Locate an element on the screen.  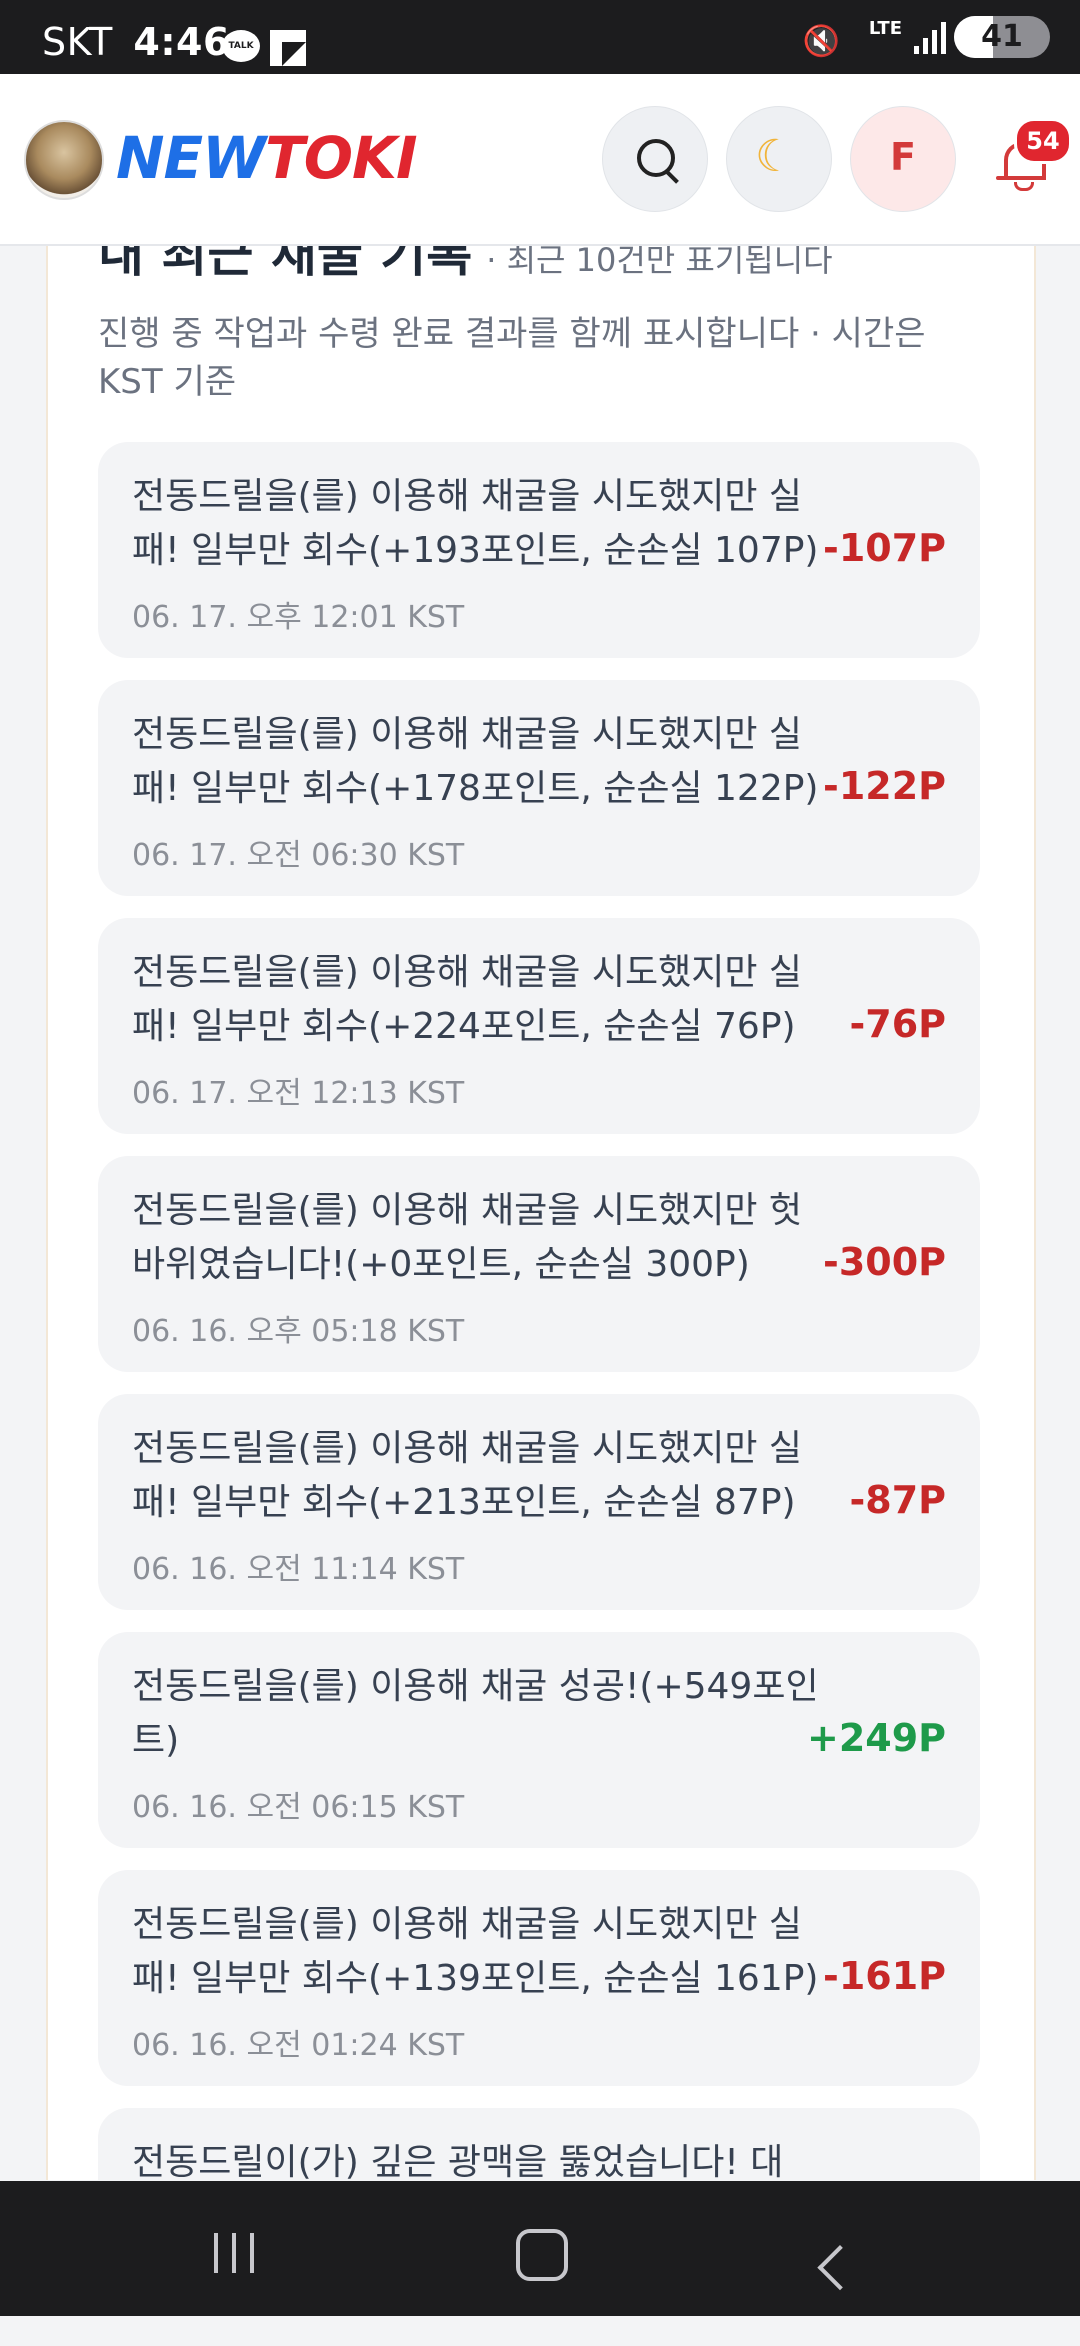
recent-apps-icon is located at coordinates (236, 2253).